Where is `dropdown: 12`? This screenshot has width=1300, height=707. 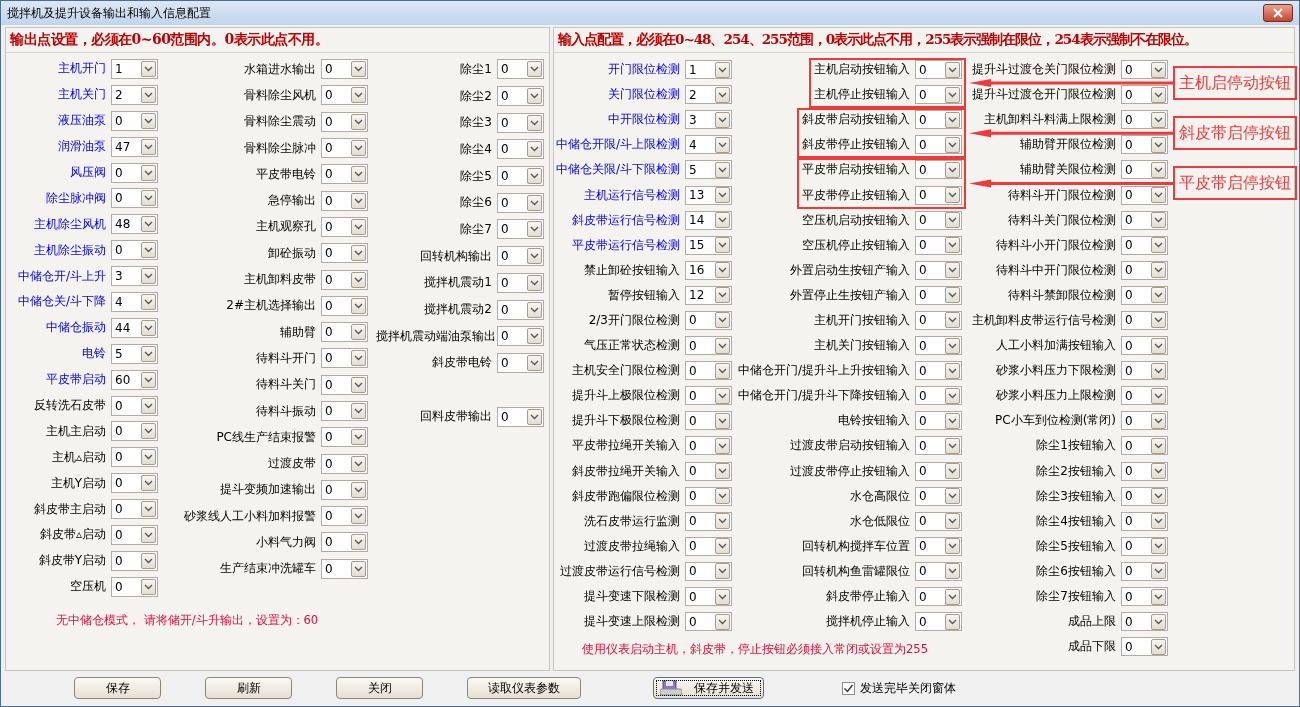
dropdown: 12 is located at coordinates (708, 295).